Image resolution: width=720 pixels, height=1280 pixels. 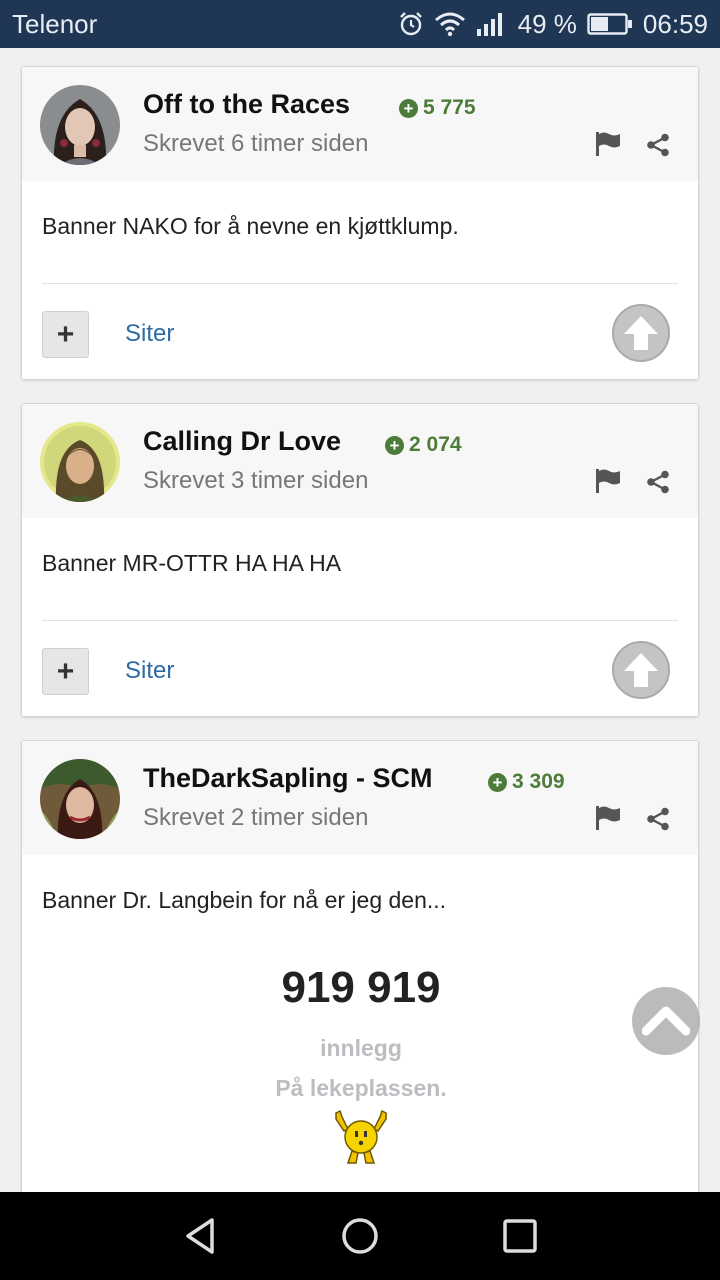 I want to click on status-icons: 49 % 06:59, so click(x=553, y=24).